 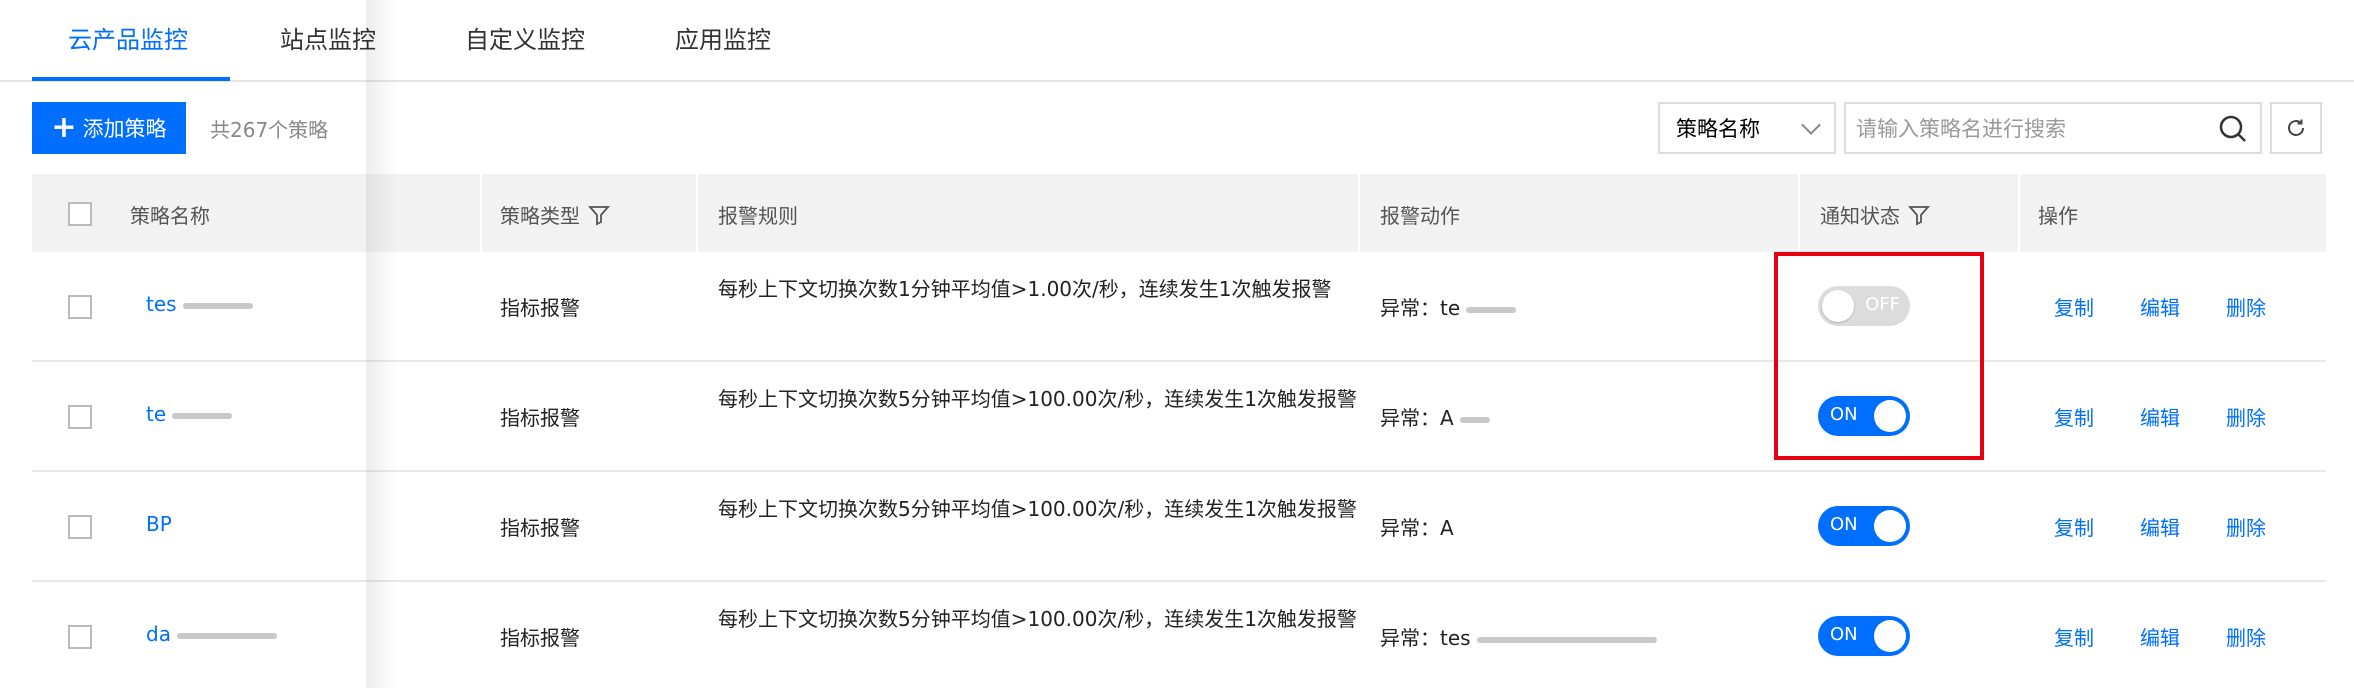 What do you see at coordinates (1179, 213) in the screenshot?
I see `table-header: 策略名称 策略类型 报警规则 报警动作 通知状态 操作` at bounding box center [1179, 213].